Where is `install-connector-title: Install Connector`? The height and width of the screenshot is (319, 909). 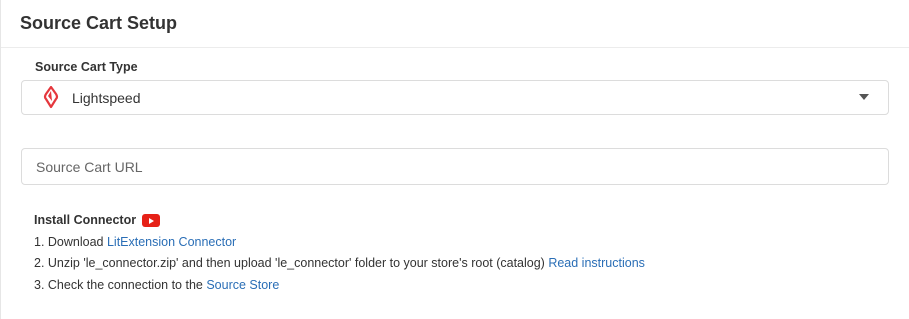
install-connector-title: Install Connector is located at coordinates (85, 220).